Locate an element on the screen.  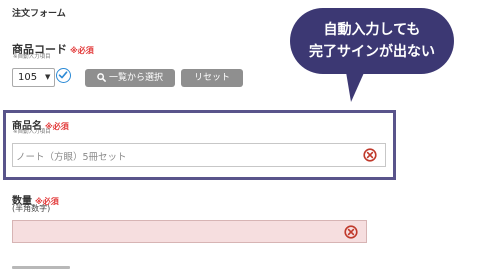
callout-line-2: 完了サインが出ない is located at coordinates (372, 52).